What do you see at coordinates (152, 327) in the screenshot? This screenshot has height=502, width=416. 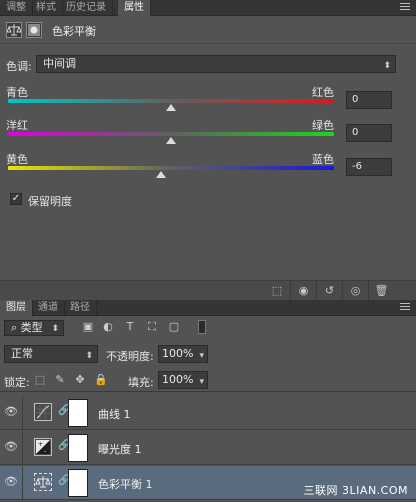 I see `filter-shape-icon: ⛶` at bounding box center [152, 327].